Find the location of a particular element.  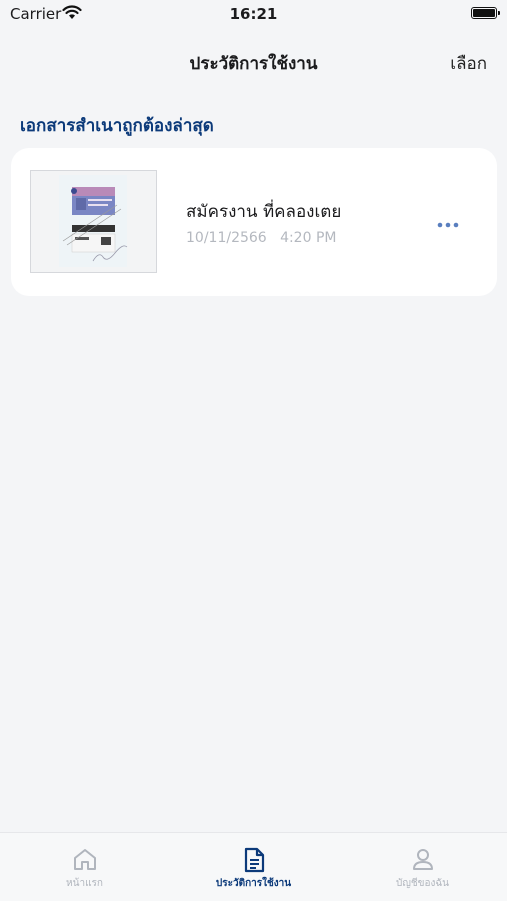

document-thumbnail is located at coordinates (93, 221).